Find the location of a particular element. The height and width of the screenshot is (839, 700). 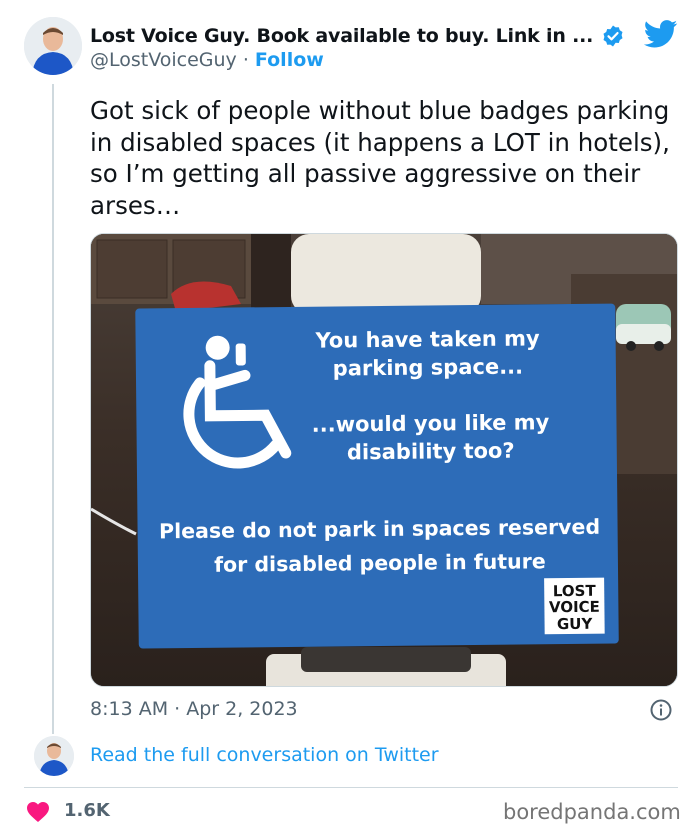

handle-row: @LostVoiceGuy · Follow is located at coordinates (207, 60).